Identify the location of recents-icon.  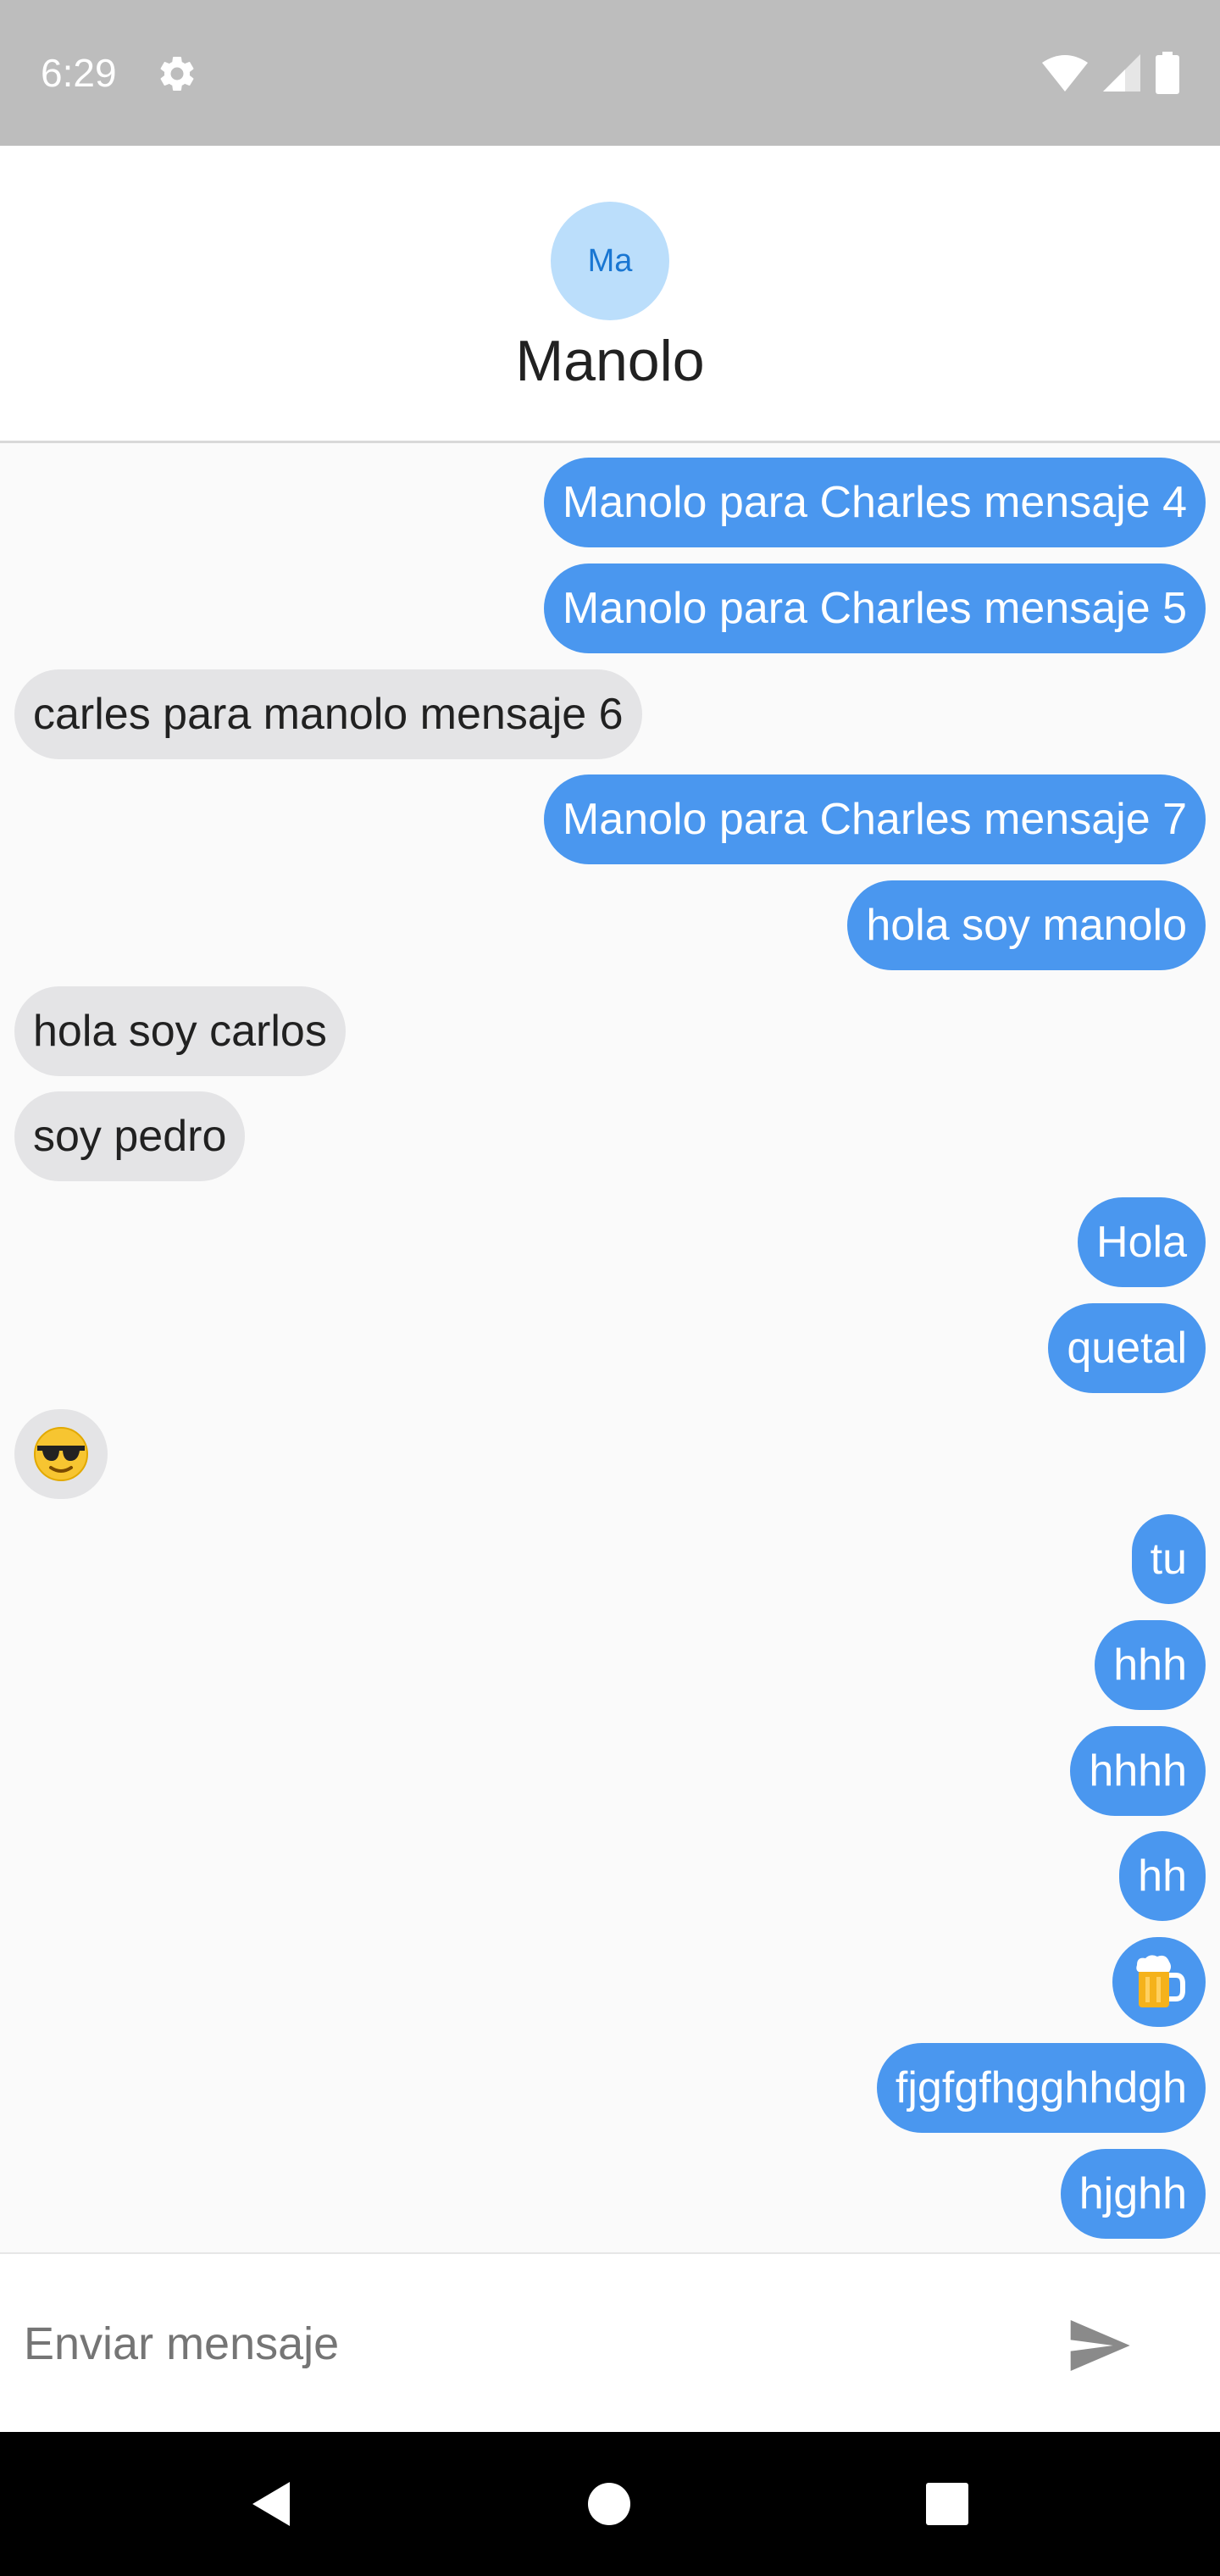
(947, 2504).